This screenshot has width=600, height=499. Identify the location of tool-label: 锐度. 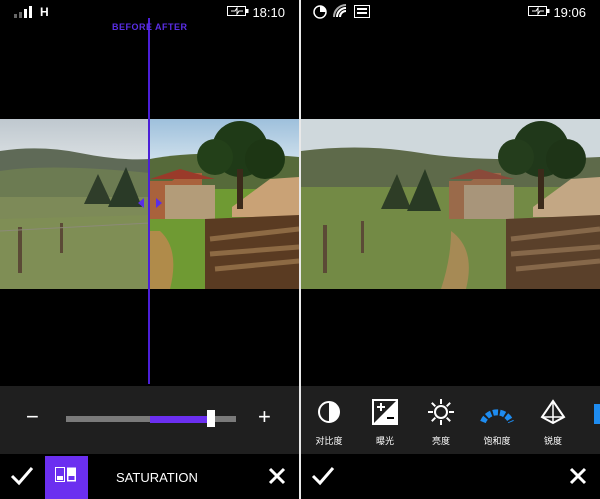
(552, 441).